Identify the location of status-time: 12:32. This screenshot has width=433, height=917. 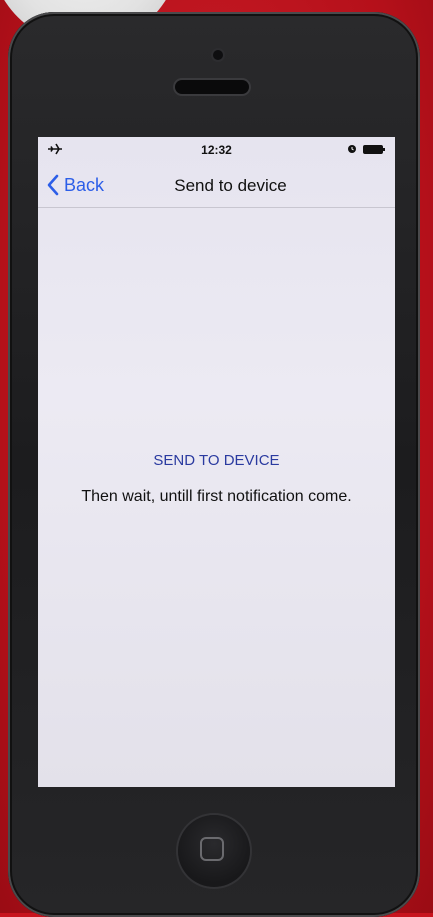
(216, 150).